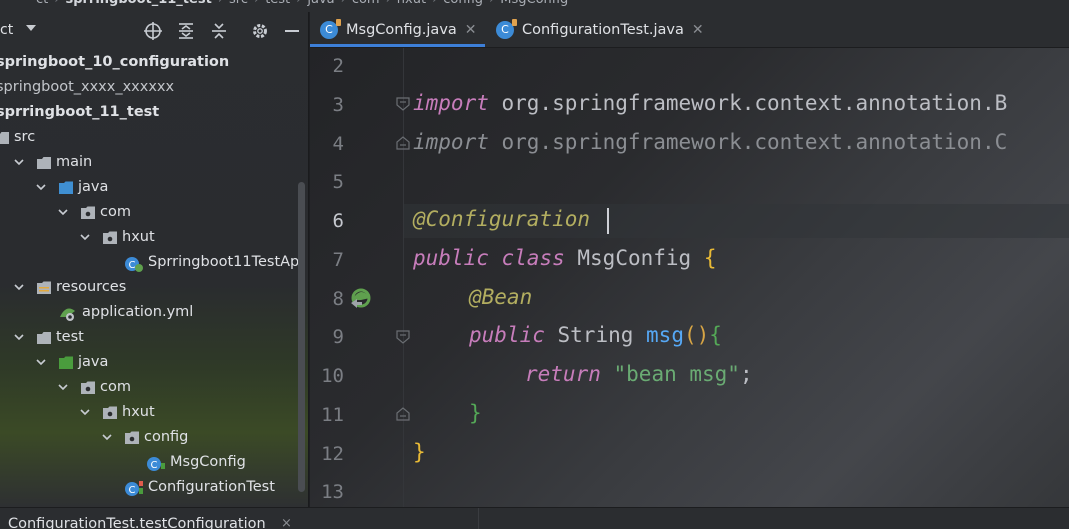 The height and width of the screenshot is (529, 1069). I want to click on parens: (), so click(696, 335).